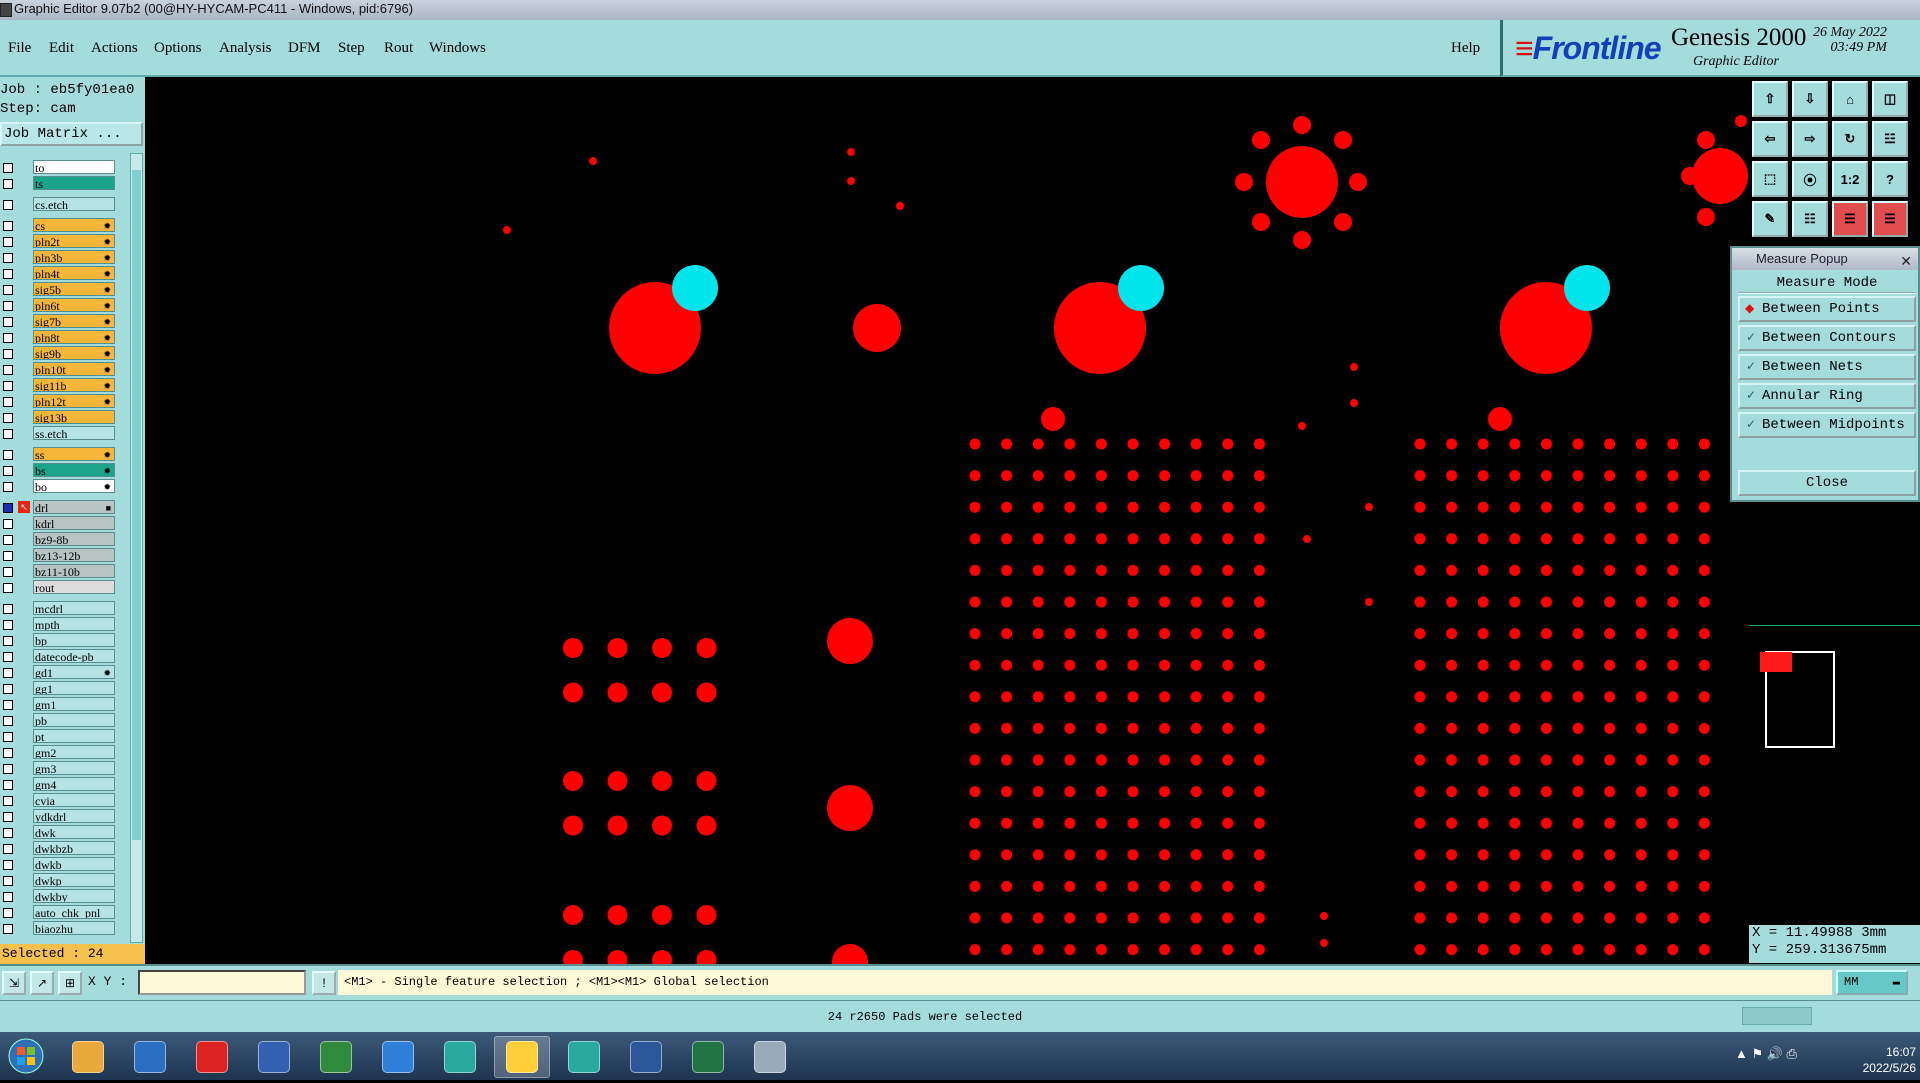 This screenshot has width=1920, height=1083. Describe the element at coordinates (60, 486) in the screenshot. I see `layer-row-bo: bo ✹` at that location.